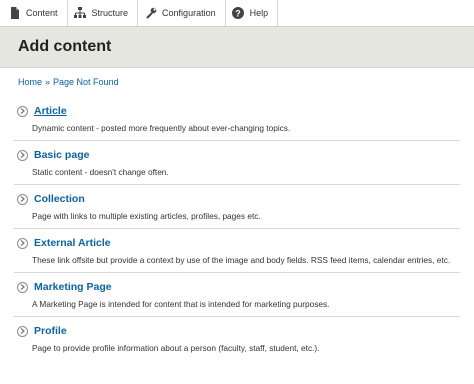  What do you see at coordinates (50, 111) in the screenshot?
I see `content-type-link-article: Article` at bounding box center [50, 111].